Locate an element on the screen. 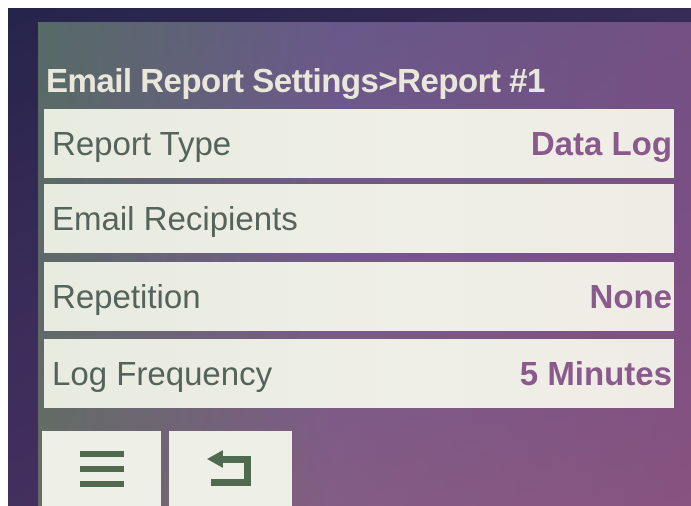 The height and width of the screenshot is (506, 691). page-title: Email Report Settings>Report #1 is located at coordinates (295, 80).